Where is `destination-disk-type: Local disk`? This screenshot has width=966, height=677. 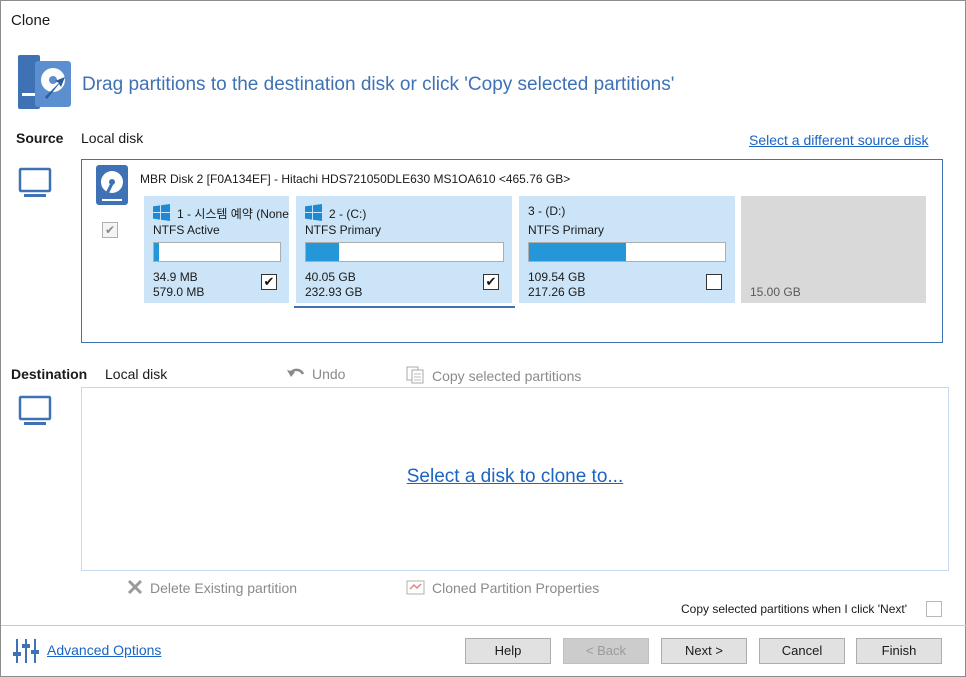 destination-disk-type: Local disk is located at coordinates (136, 374).